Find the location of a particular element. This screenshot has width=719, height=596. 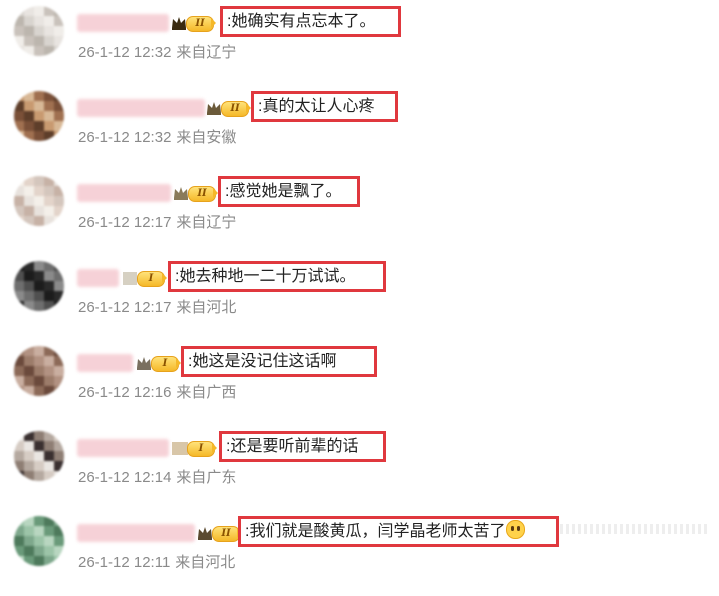

comment-text: :她这是没记住这话啊 is located at coordinates (279, 361).